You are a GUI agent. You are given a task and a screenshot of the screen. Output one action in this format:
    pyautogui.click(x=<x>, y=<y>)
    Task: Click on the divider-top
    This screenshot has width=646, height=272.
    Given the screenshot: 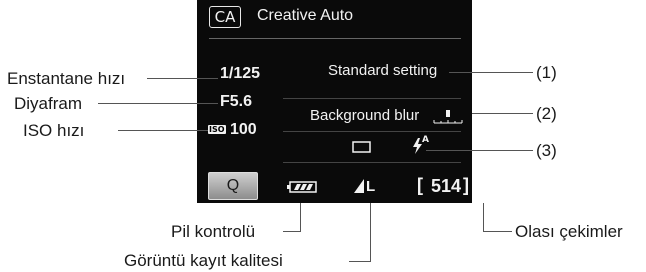 What is the action you would take?
    pyautogui.click(x=335, y=38)
    